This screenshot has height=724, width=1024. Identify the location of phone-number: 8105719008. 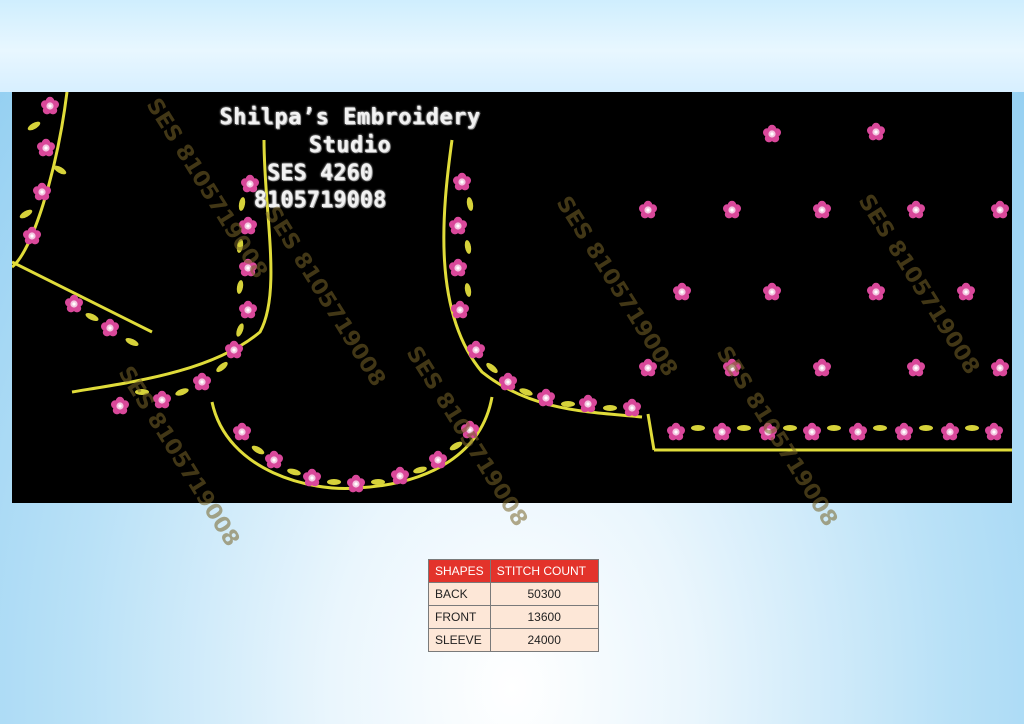
(320, 200).